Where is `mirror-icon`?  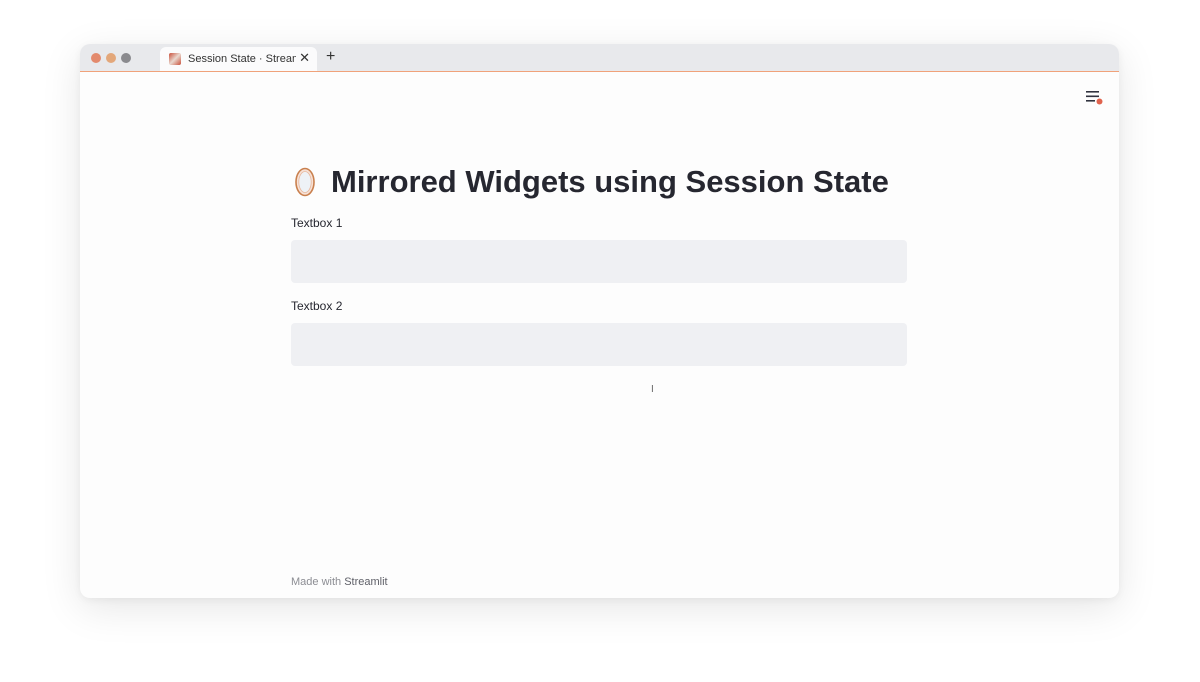
mirror-icon is located at coordinates (305, 182).